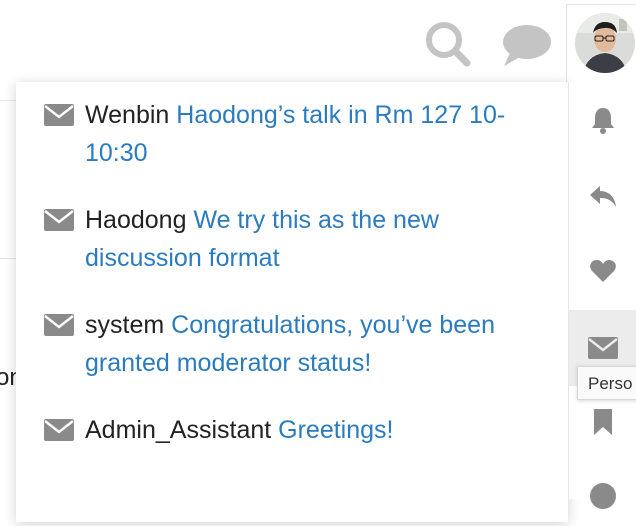 This screenshot has height=526, width=636. What do you see at coordinates (136, 220) in the screenshot?
I see `message-sender: Haodong` at bounding box center [136, 220].